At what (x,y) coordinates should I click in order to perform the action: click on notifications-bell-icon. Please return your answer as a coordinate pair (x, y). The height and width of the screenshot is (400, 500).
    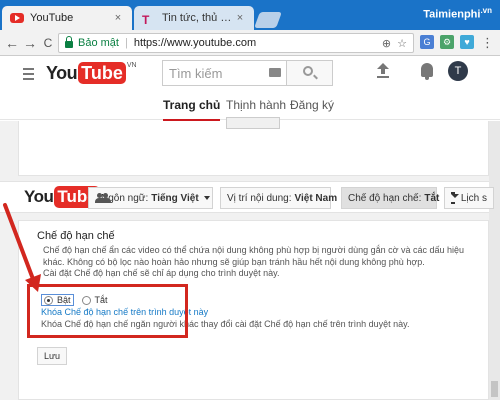
    Looking at the image, I should click on (427, 71).